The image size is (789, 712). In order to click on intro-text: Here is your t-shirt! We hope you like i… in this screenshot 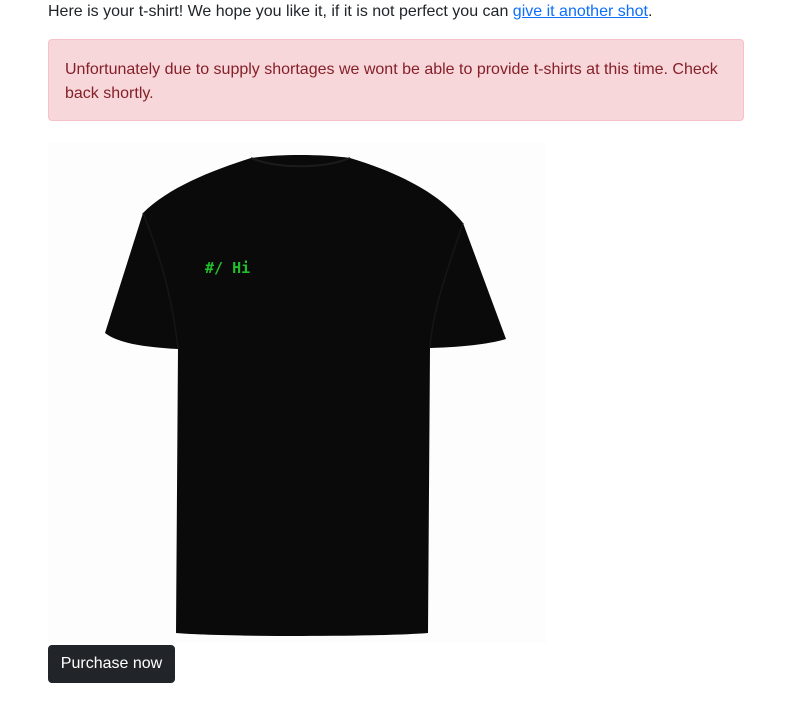, I will do `click(350, 12)`.